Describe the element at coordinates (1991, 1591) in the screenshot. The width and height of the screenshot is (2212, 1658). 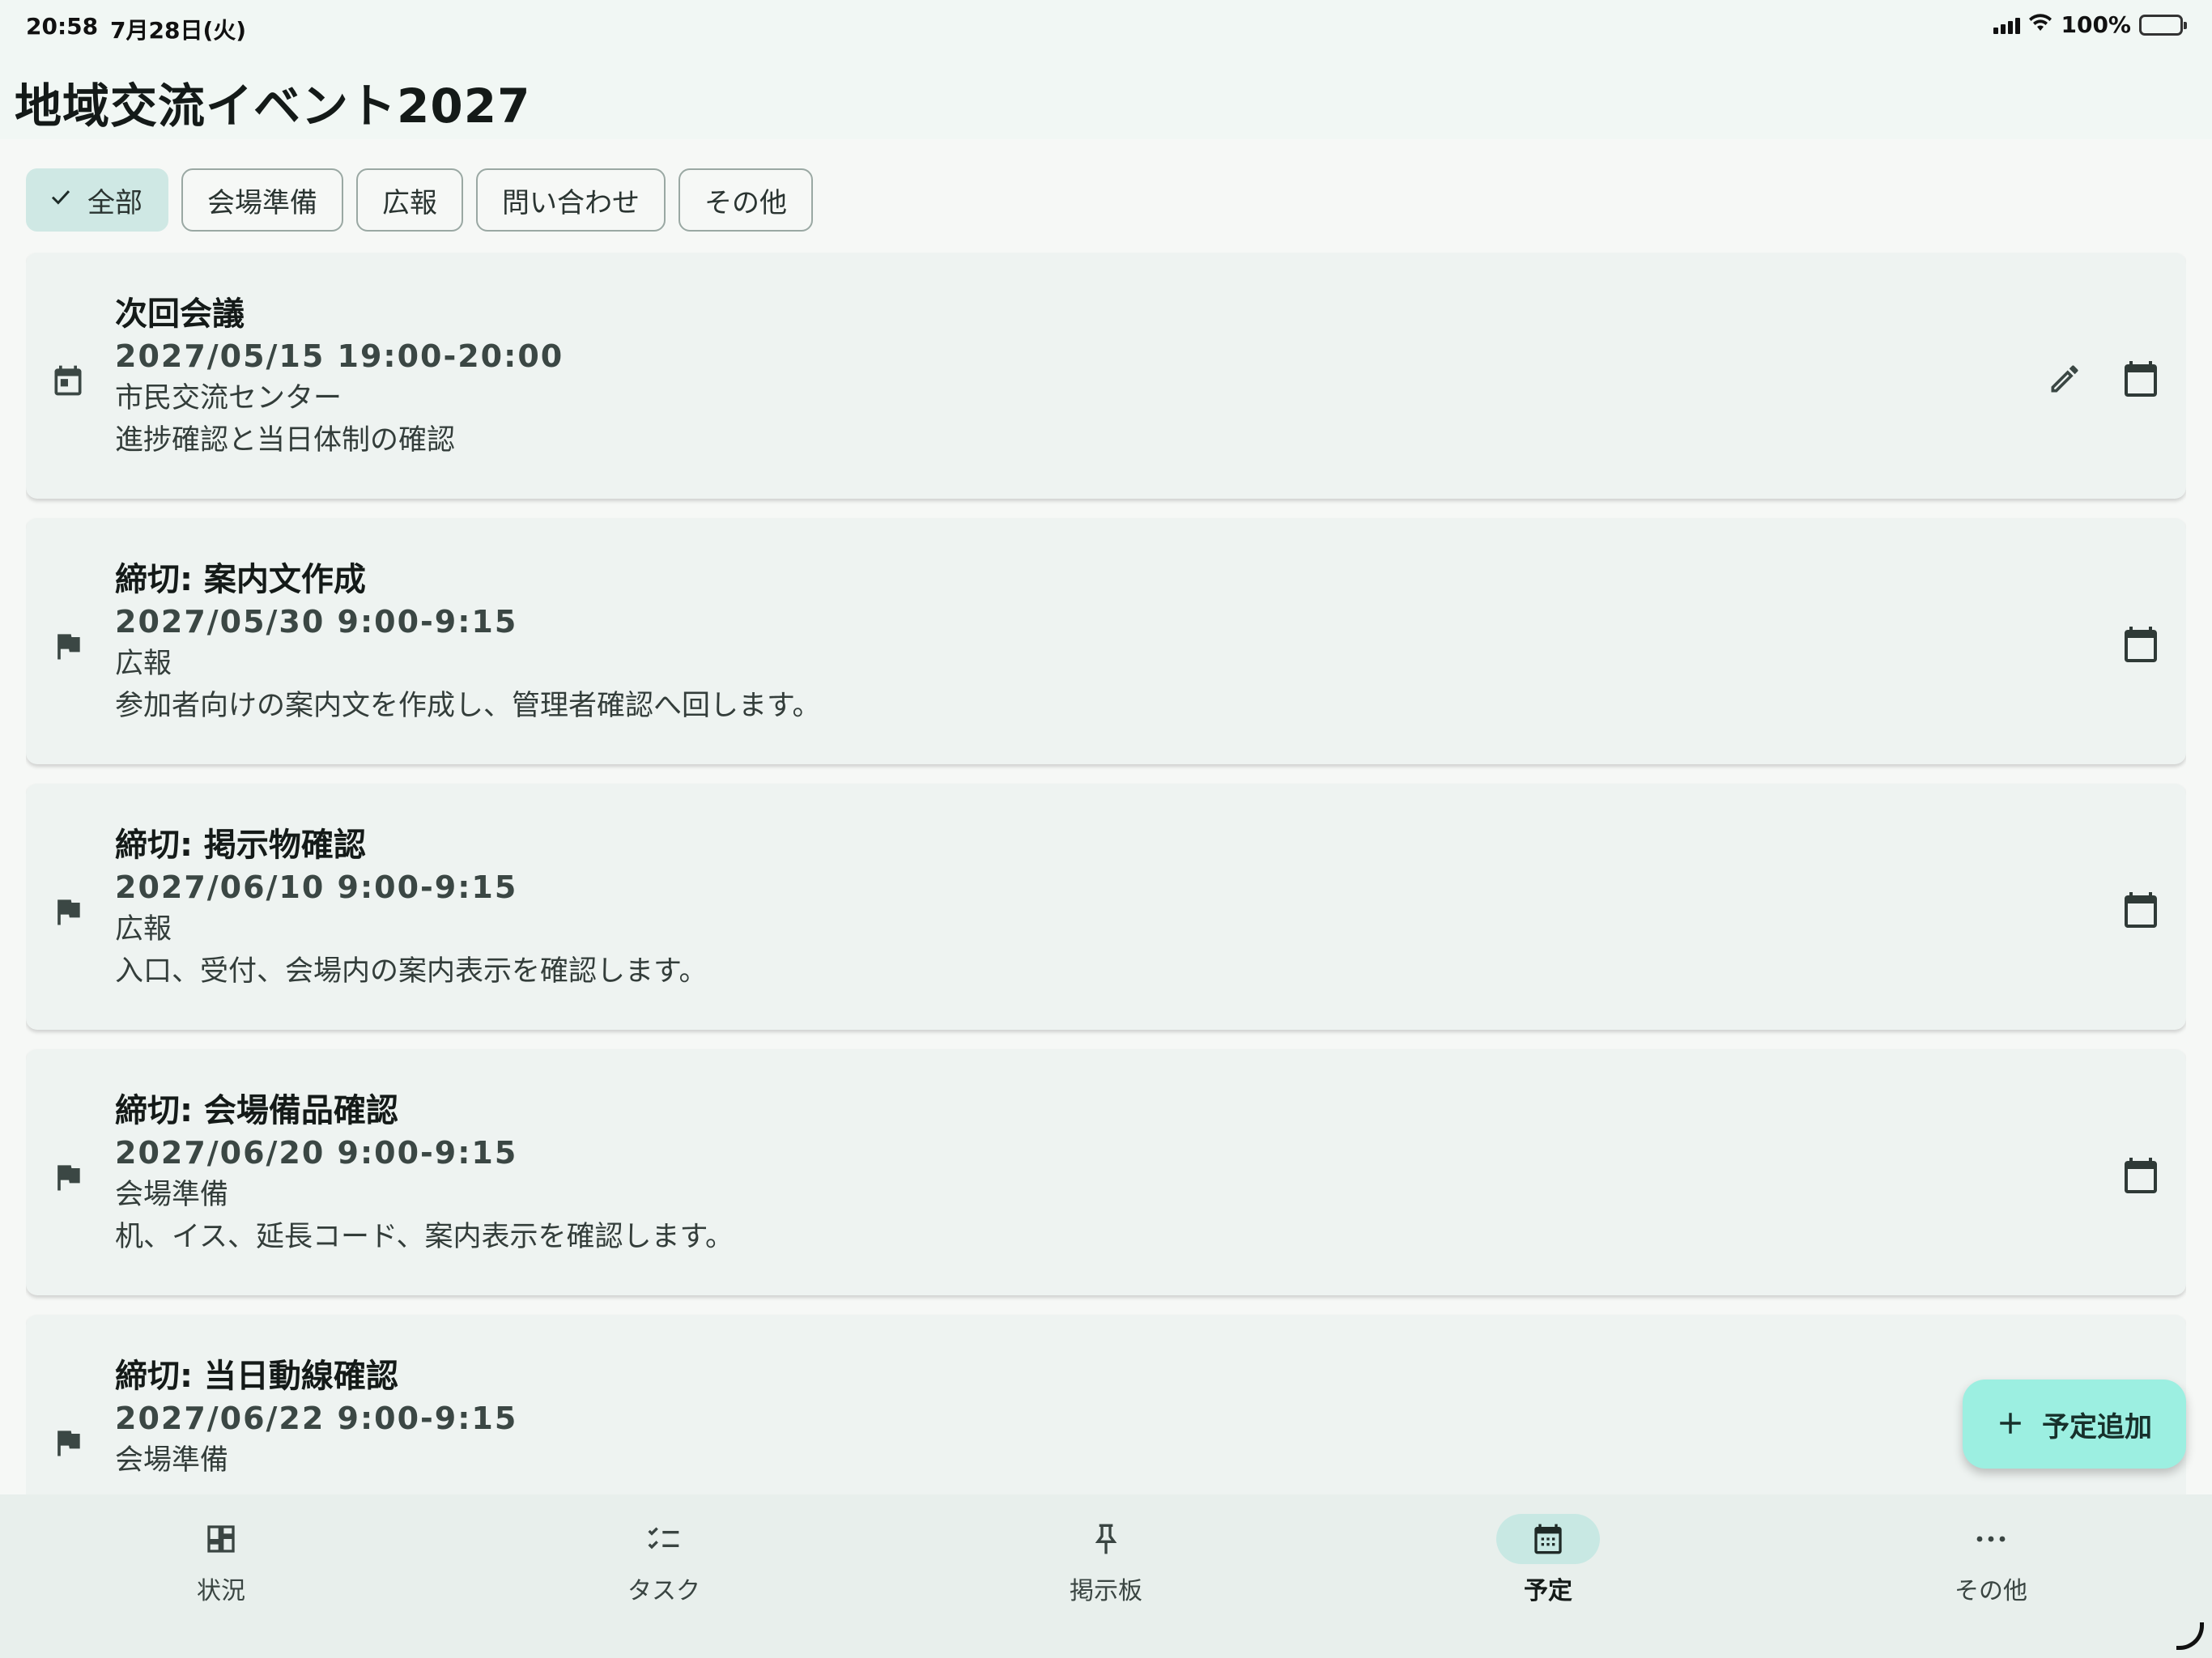
I see `nav-label: その他` at that location.